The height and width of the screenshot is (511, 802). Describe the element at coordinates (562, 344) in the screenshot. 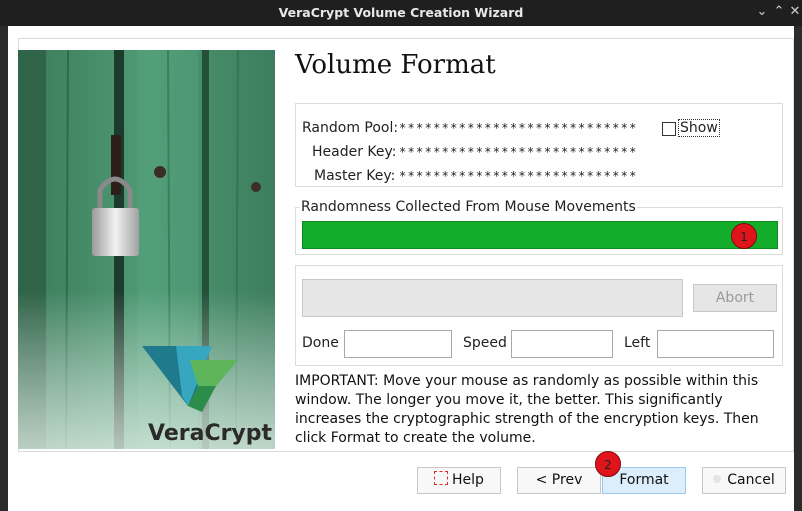

I see `speed-field` at that location.